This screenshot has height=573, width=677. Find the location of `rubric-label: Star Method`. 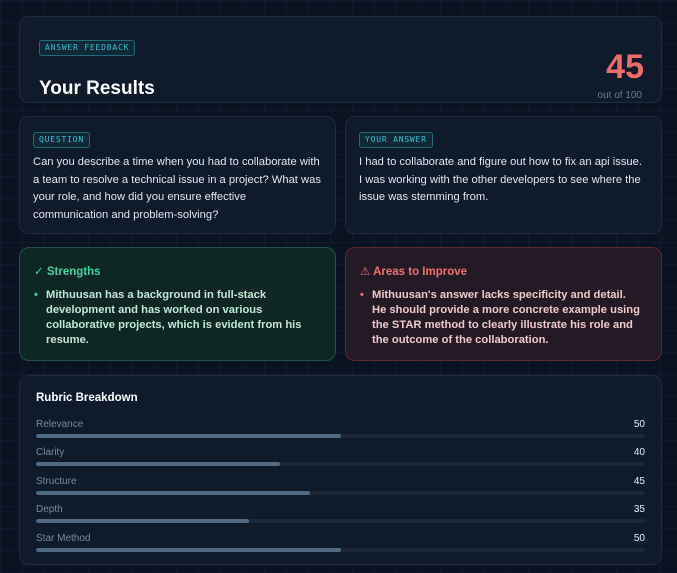

rubric-label: Star Method is located at coordinates (63, 538).